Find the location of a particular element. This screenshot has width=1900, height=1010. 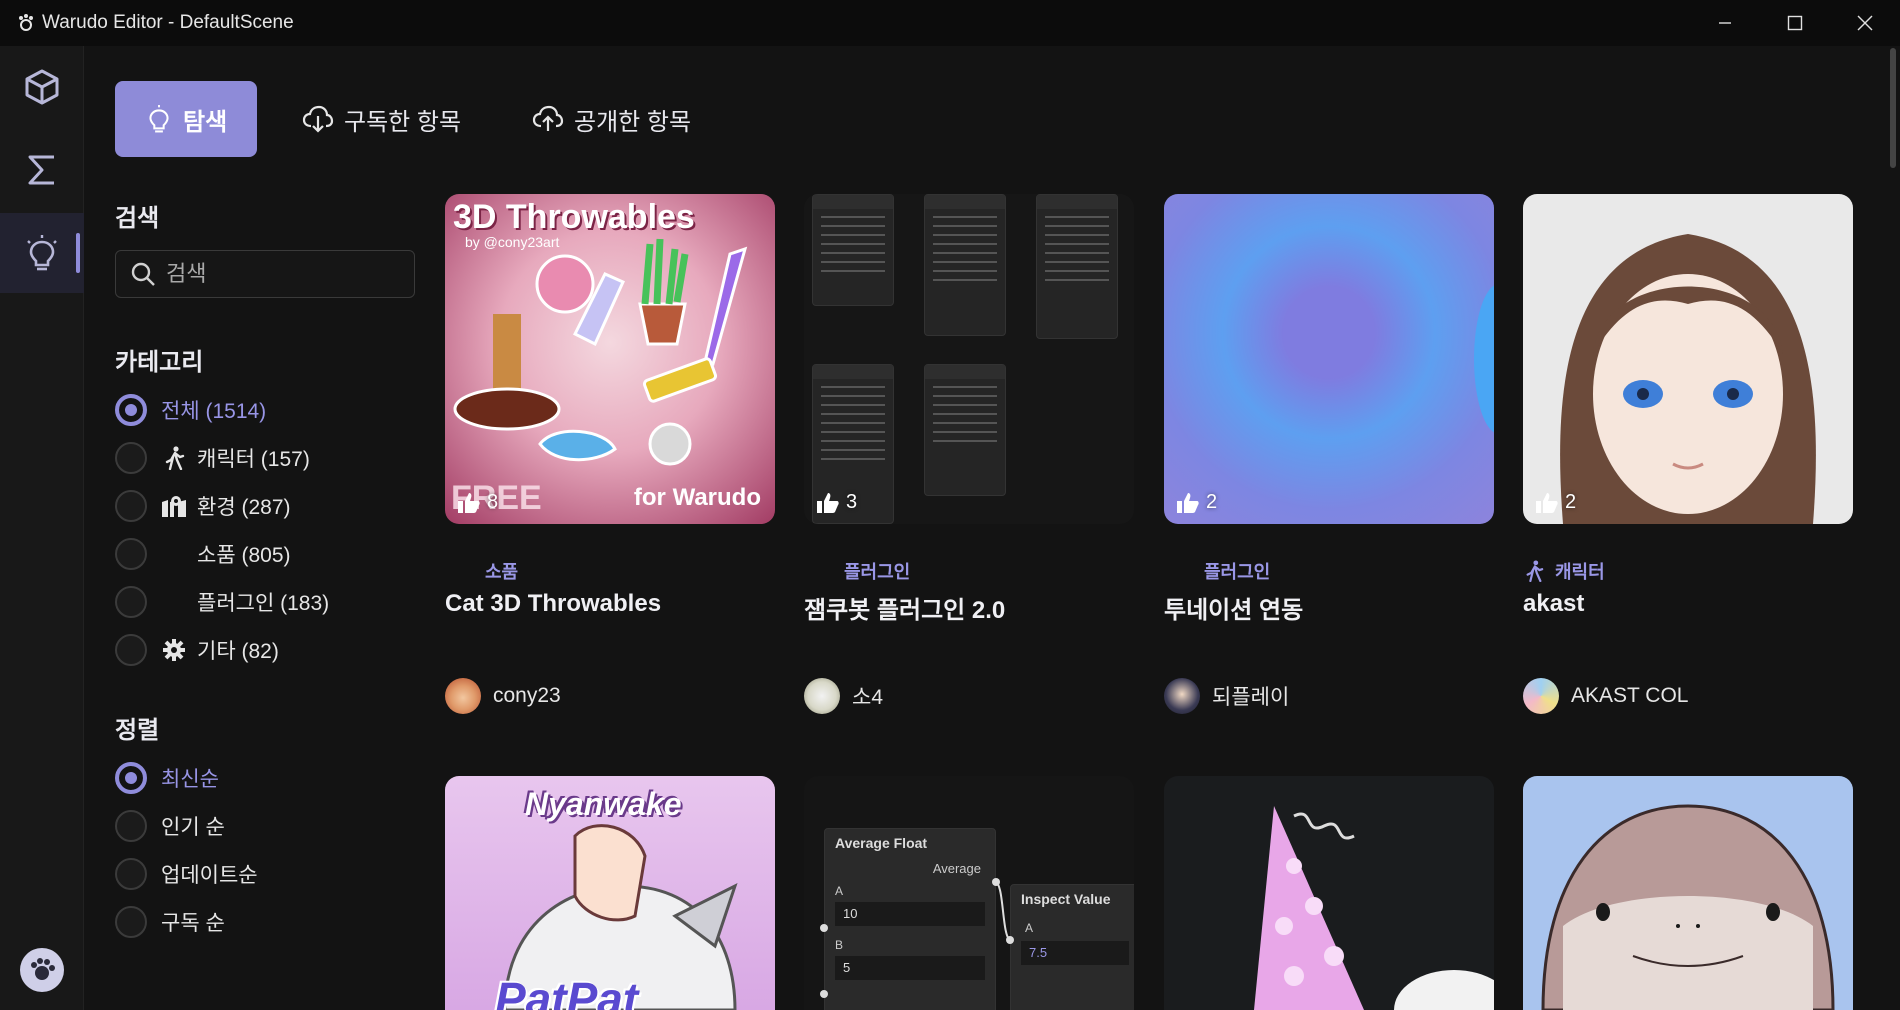

category-all: 전체 (1514) is located at coordinates (190, 410).